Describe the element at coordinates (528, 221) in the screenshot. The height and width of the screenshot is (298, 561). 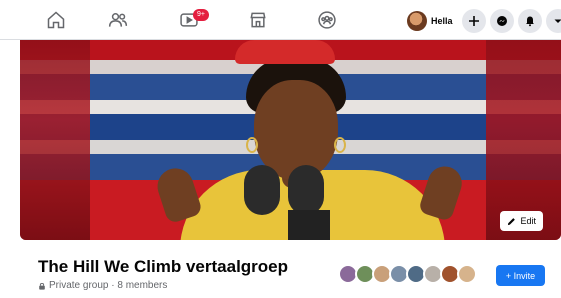
I see `edit-label: Edit` at that location.